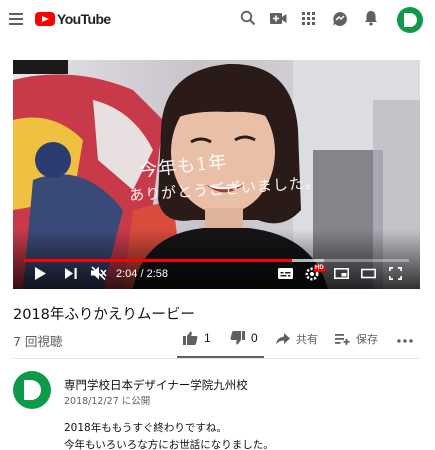  What do you see at coordinates (142, 274) in the screenshot?
I see `time-display: 2:04 / 2:58` at bounding box center [142, 274].